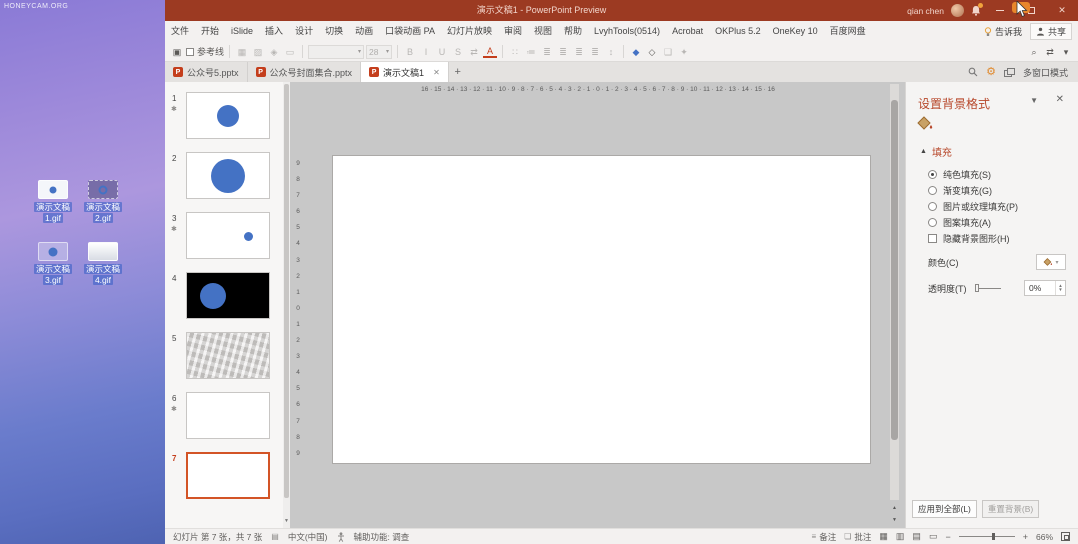 This screenshot has height=544, width=1078. I want to click on zoom-percentage: 66%, so click(1044, 537).